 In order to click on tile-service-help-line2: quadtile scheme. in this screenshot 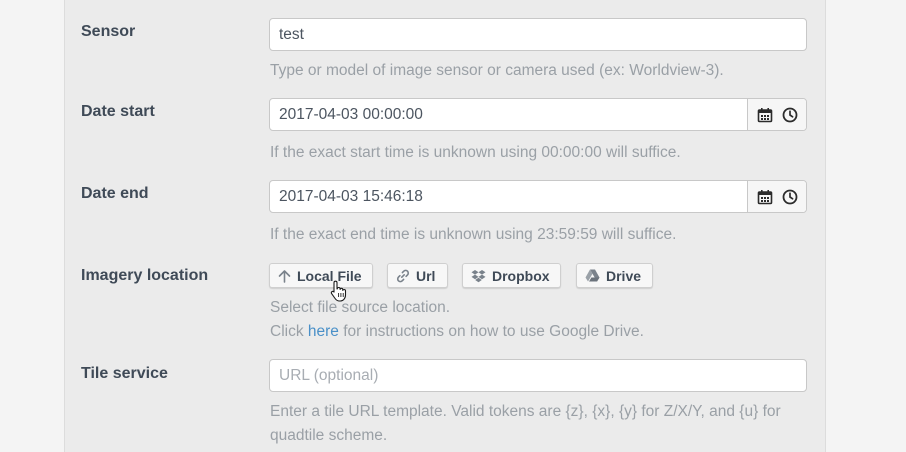, I will do `click(329, 435)`.